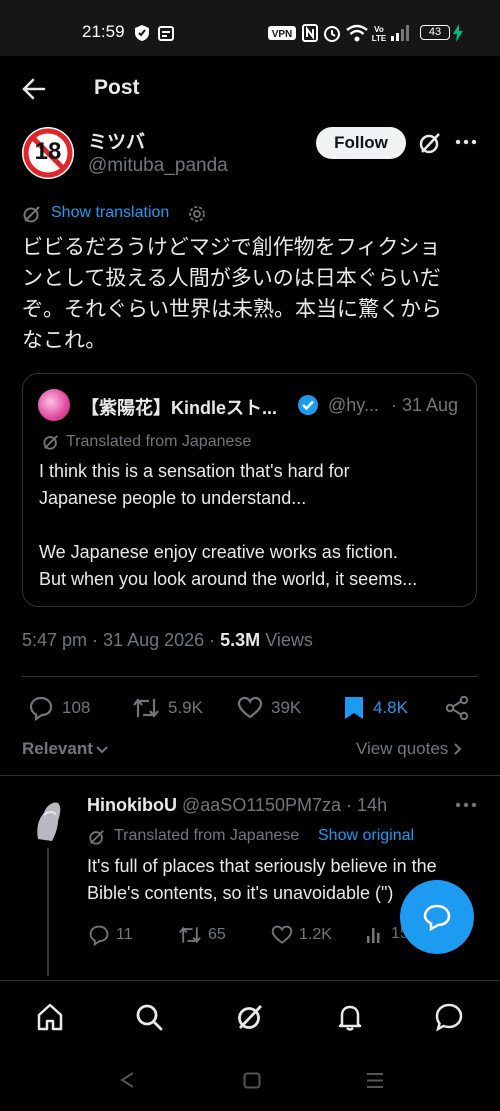 The image size is (500, 1111). What do you see at coordinates (425, 405) in the screenshot?
I see `quote-date: · 31 Aug` at bounding box center [425, 405].